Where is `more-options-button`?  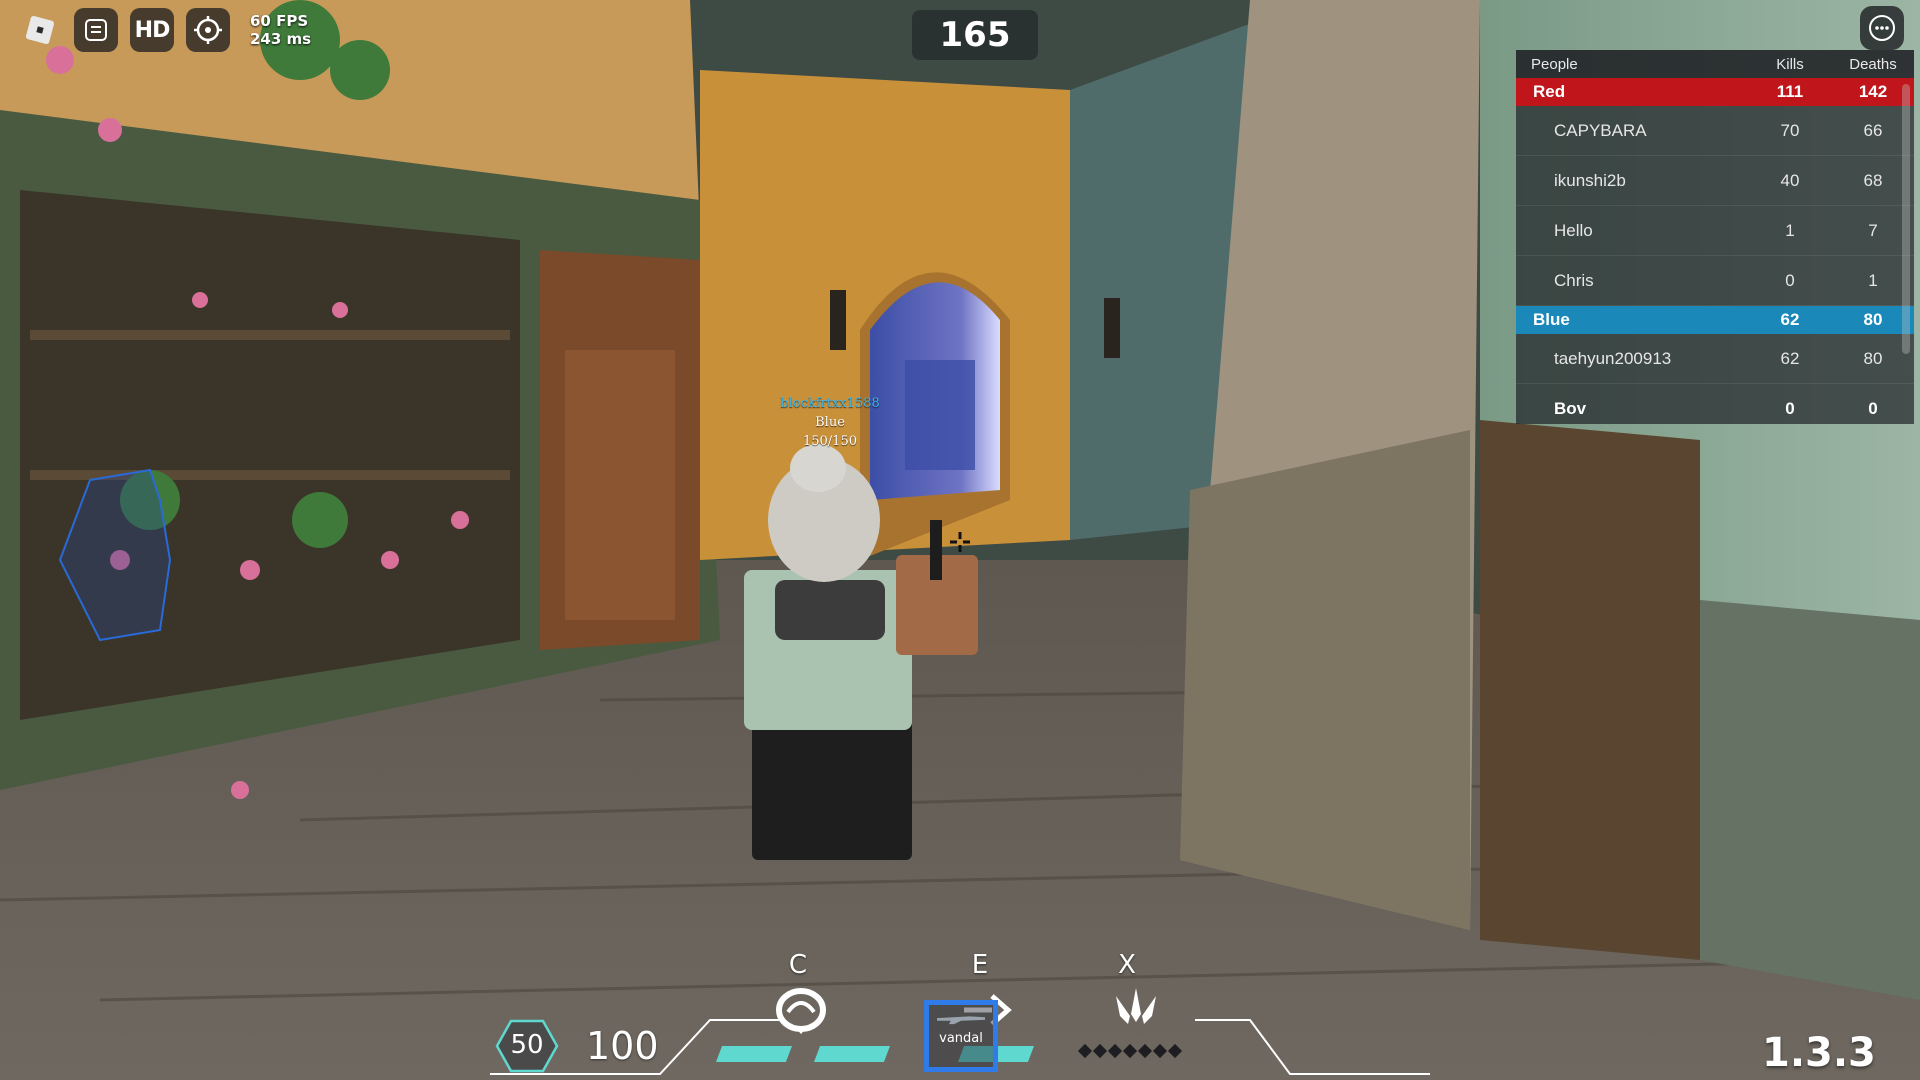 more-options-button is located at coordinates (1882, 28).